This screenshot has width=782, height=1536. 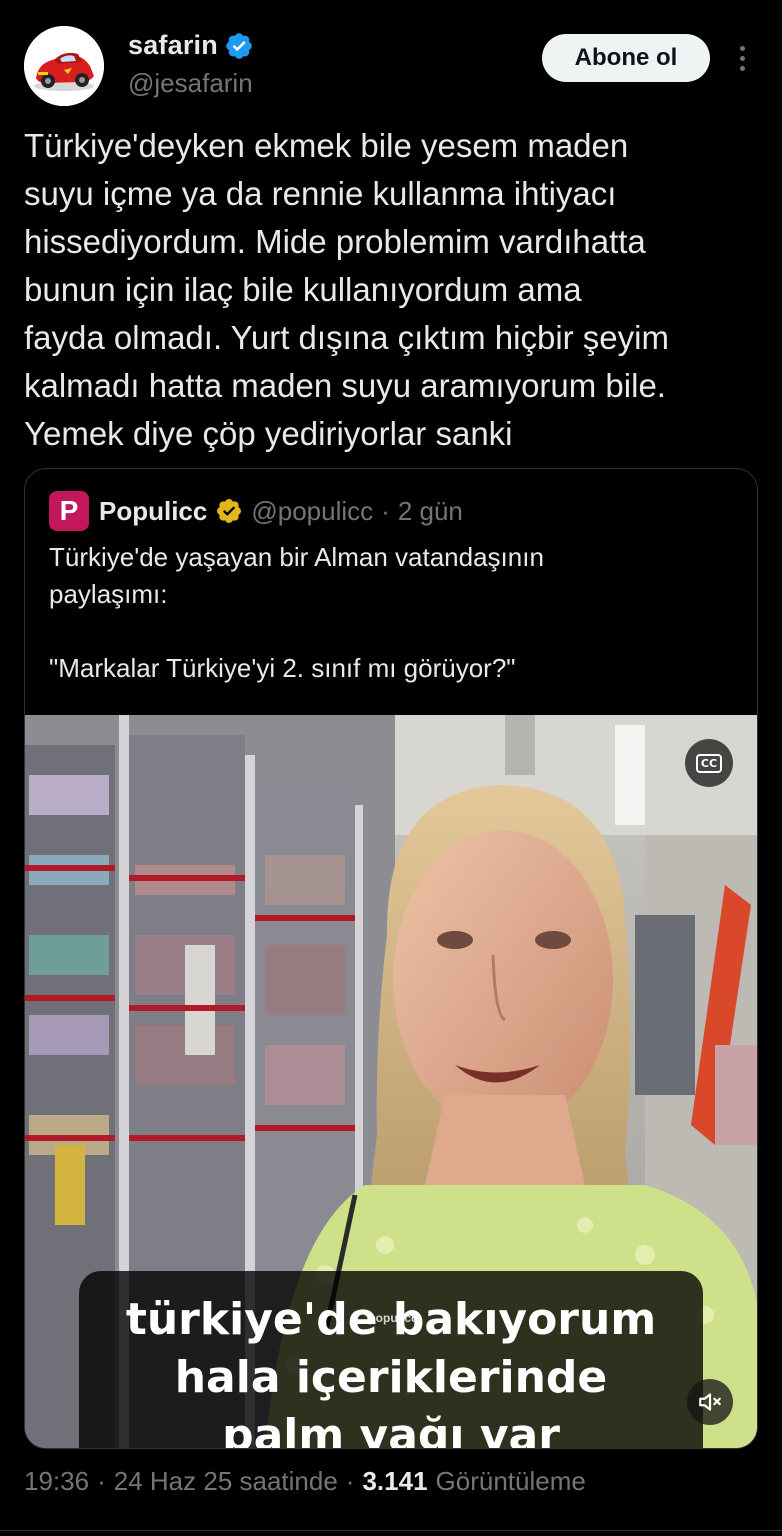 What do you see at coordinates (229, 511) in the screenshot?
I see `gold-verified-badge-icon` at bounding box center [229, 511].